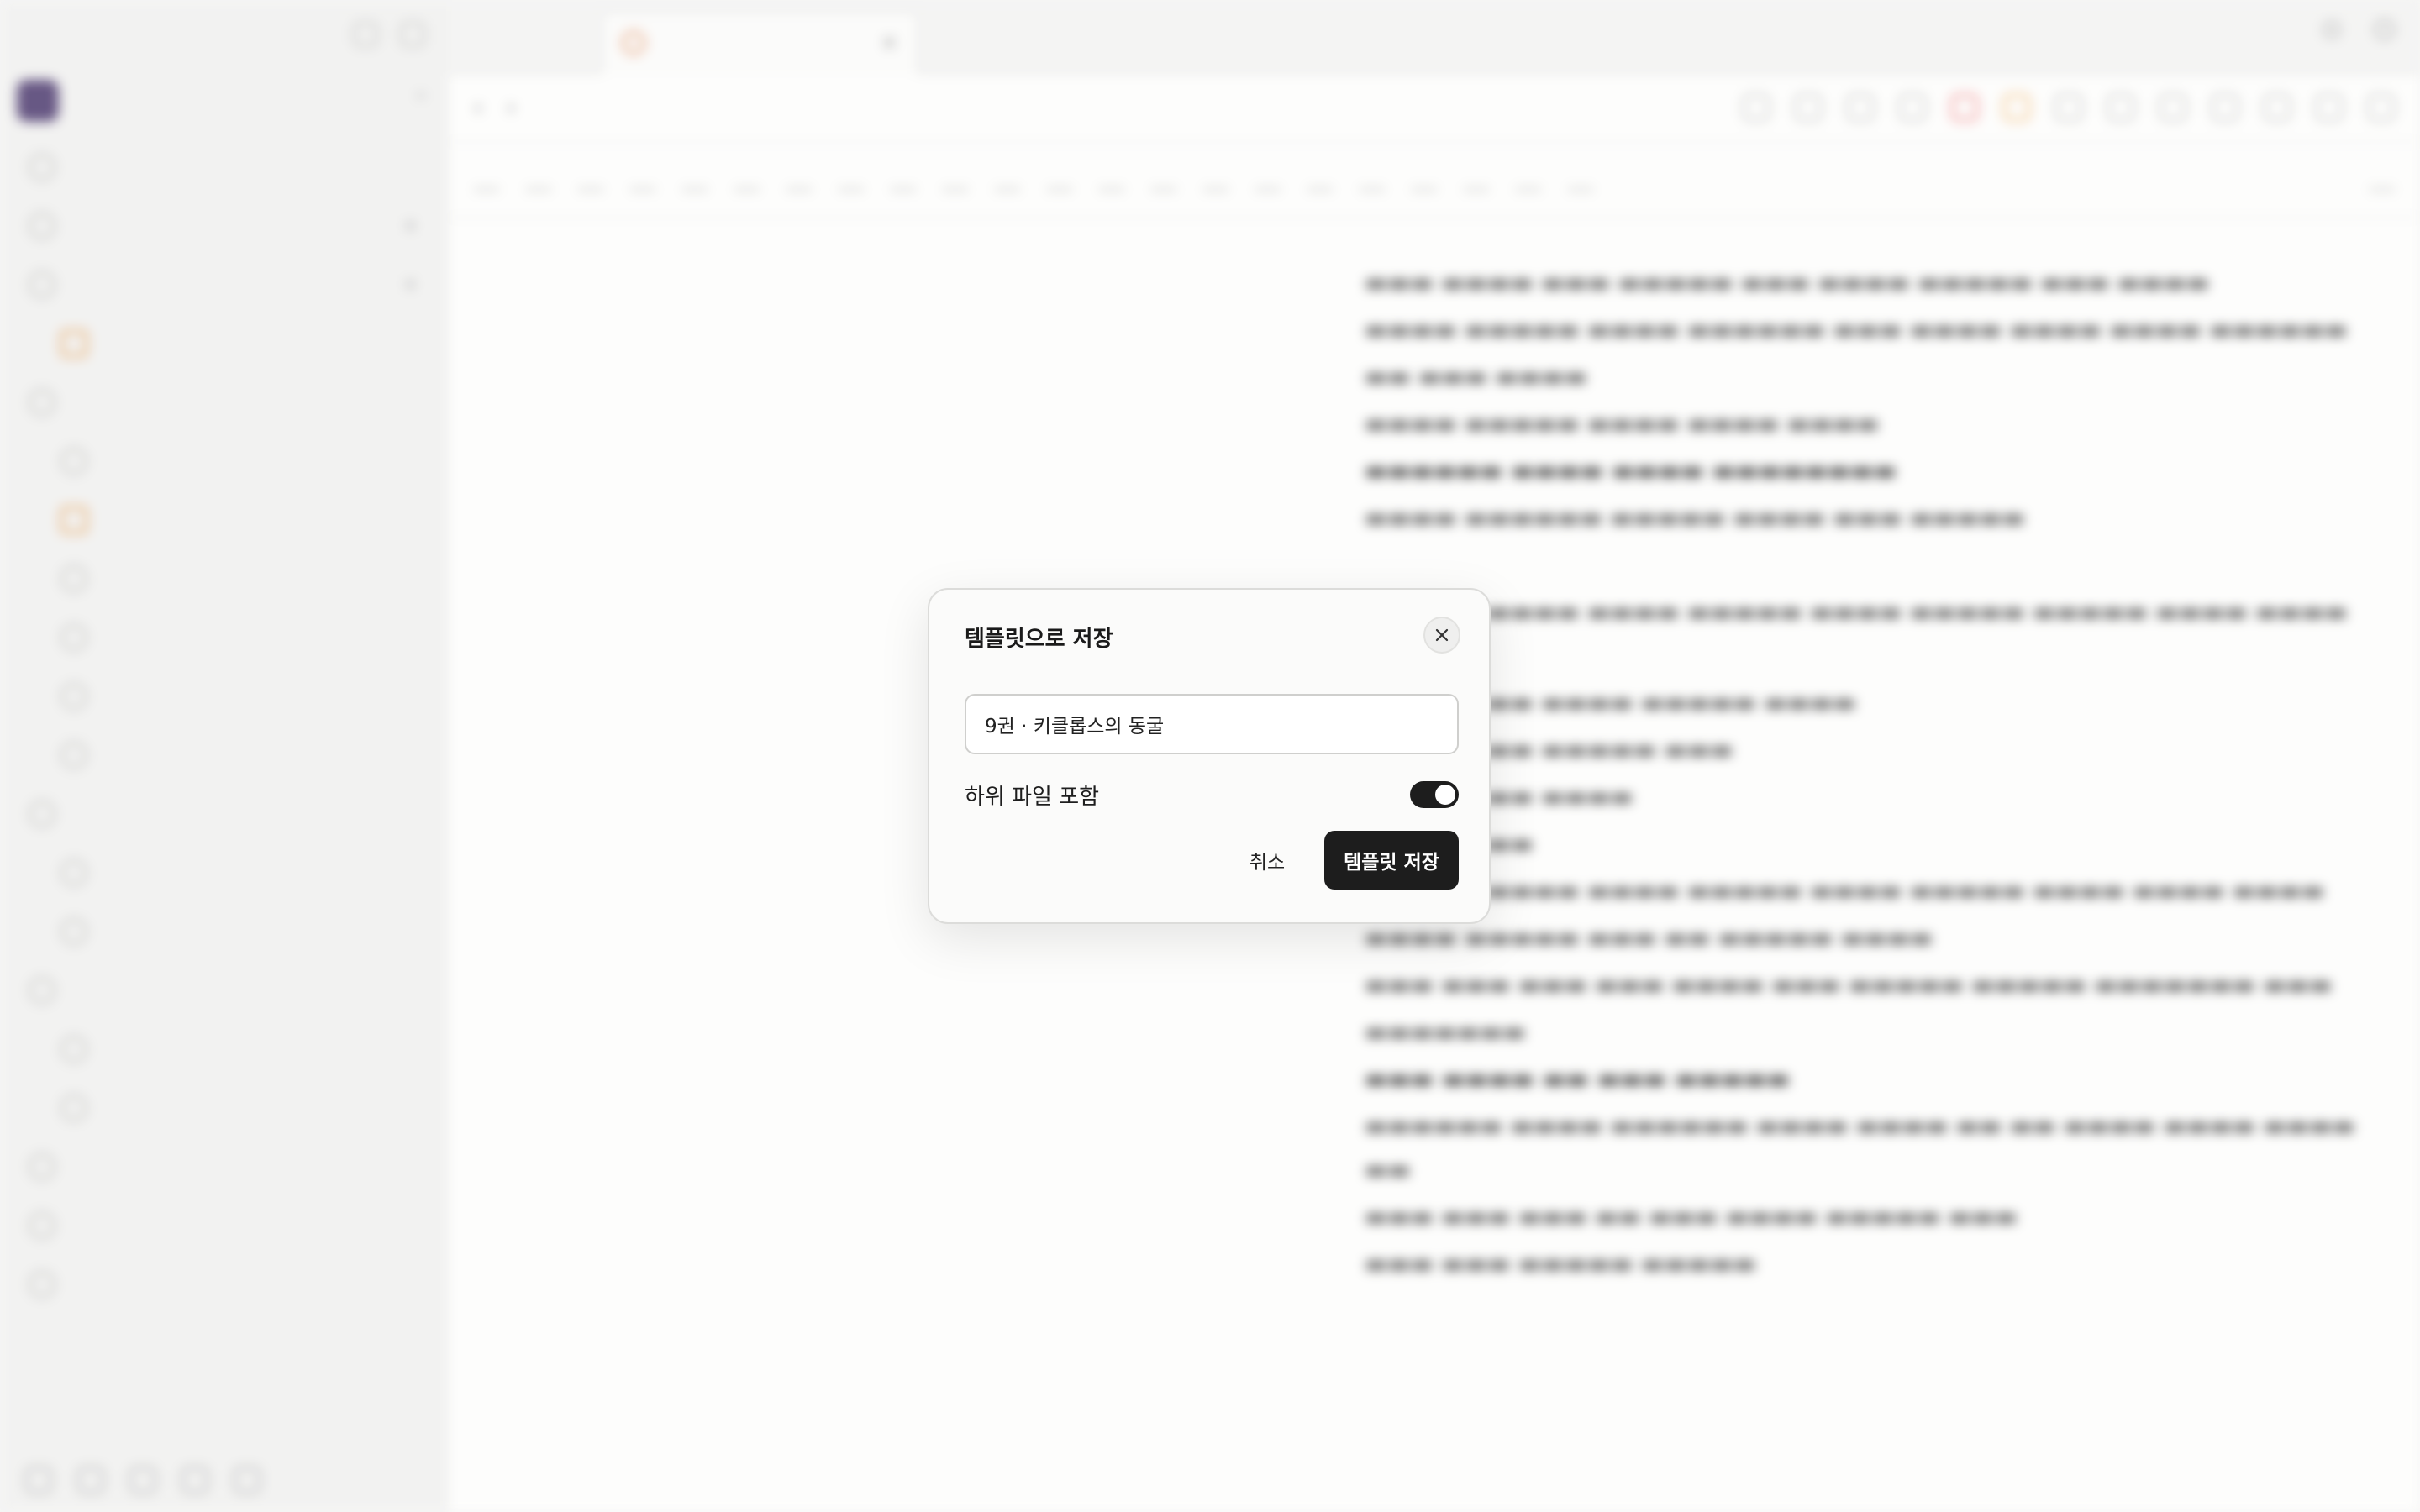  I want to click on cancel-button: 취소, so click(1267, 860).